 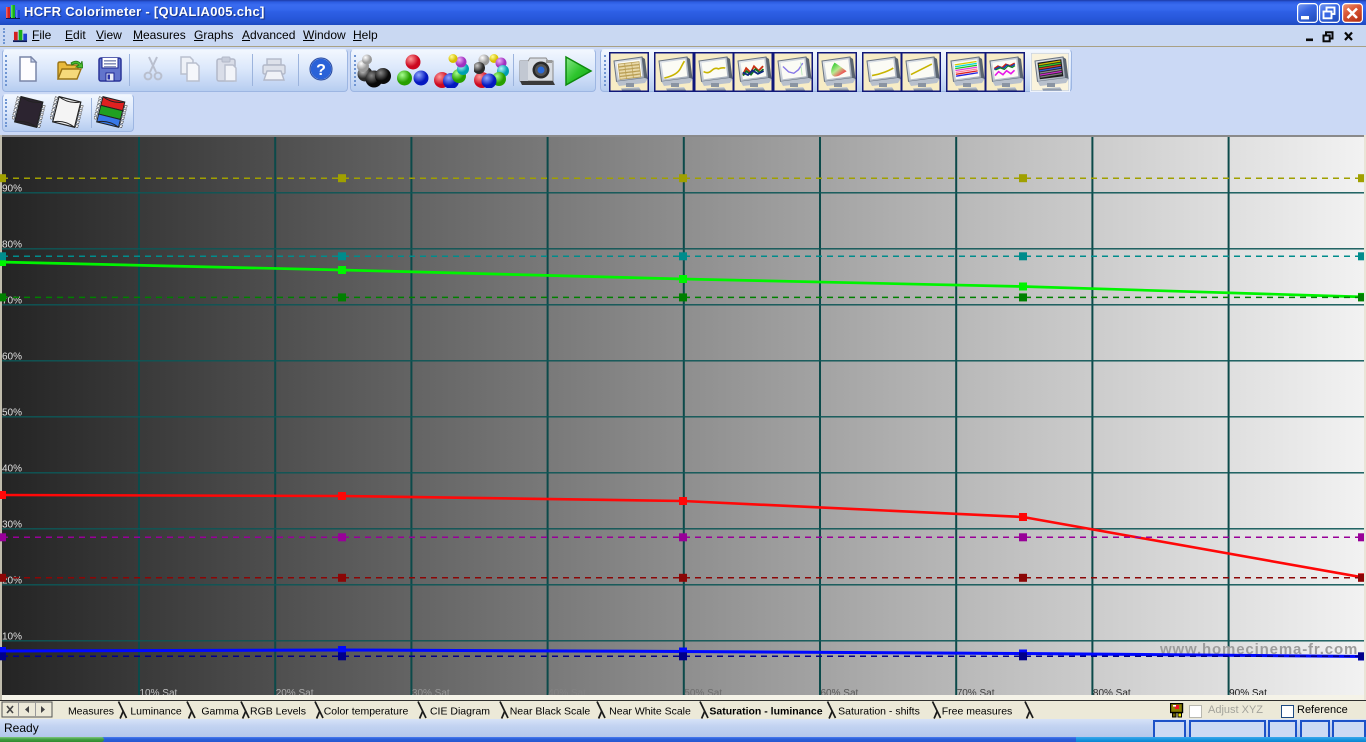 I want to click on svg-text: 80%, so click(x=12, y=245).